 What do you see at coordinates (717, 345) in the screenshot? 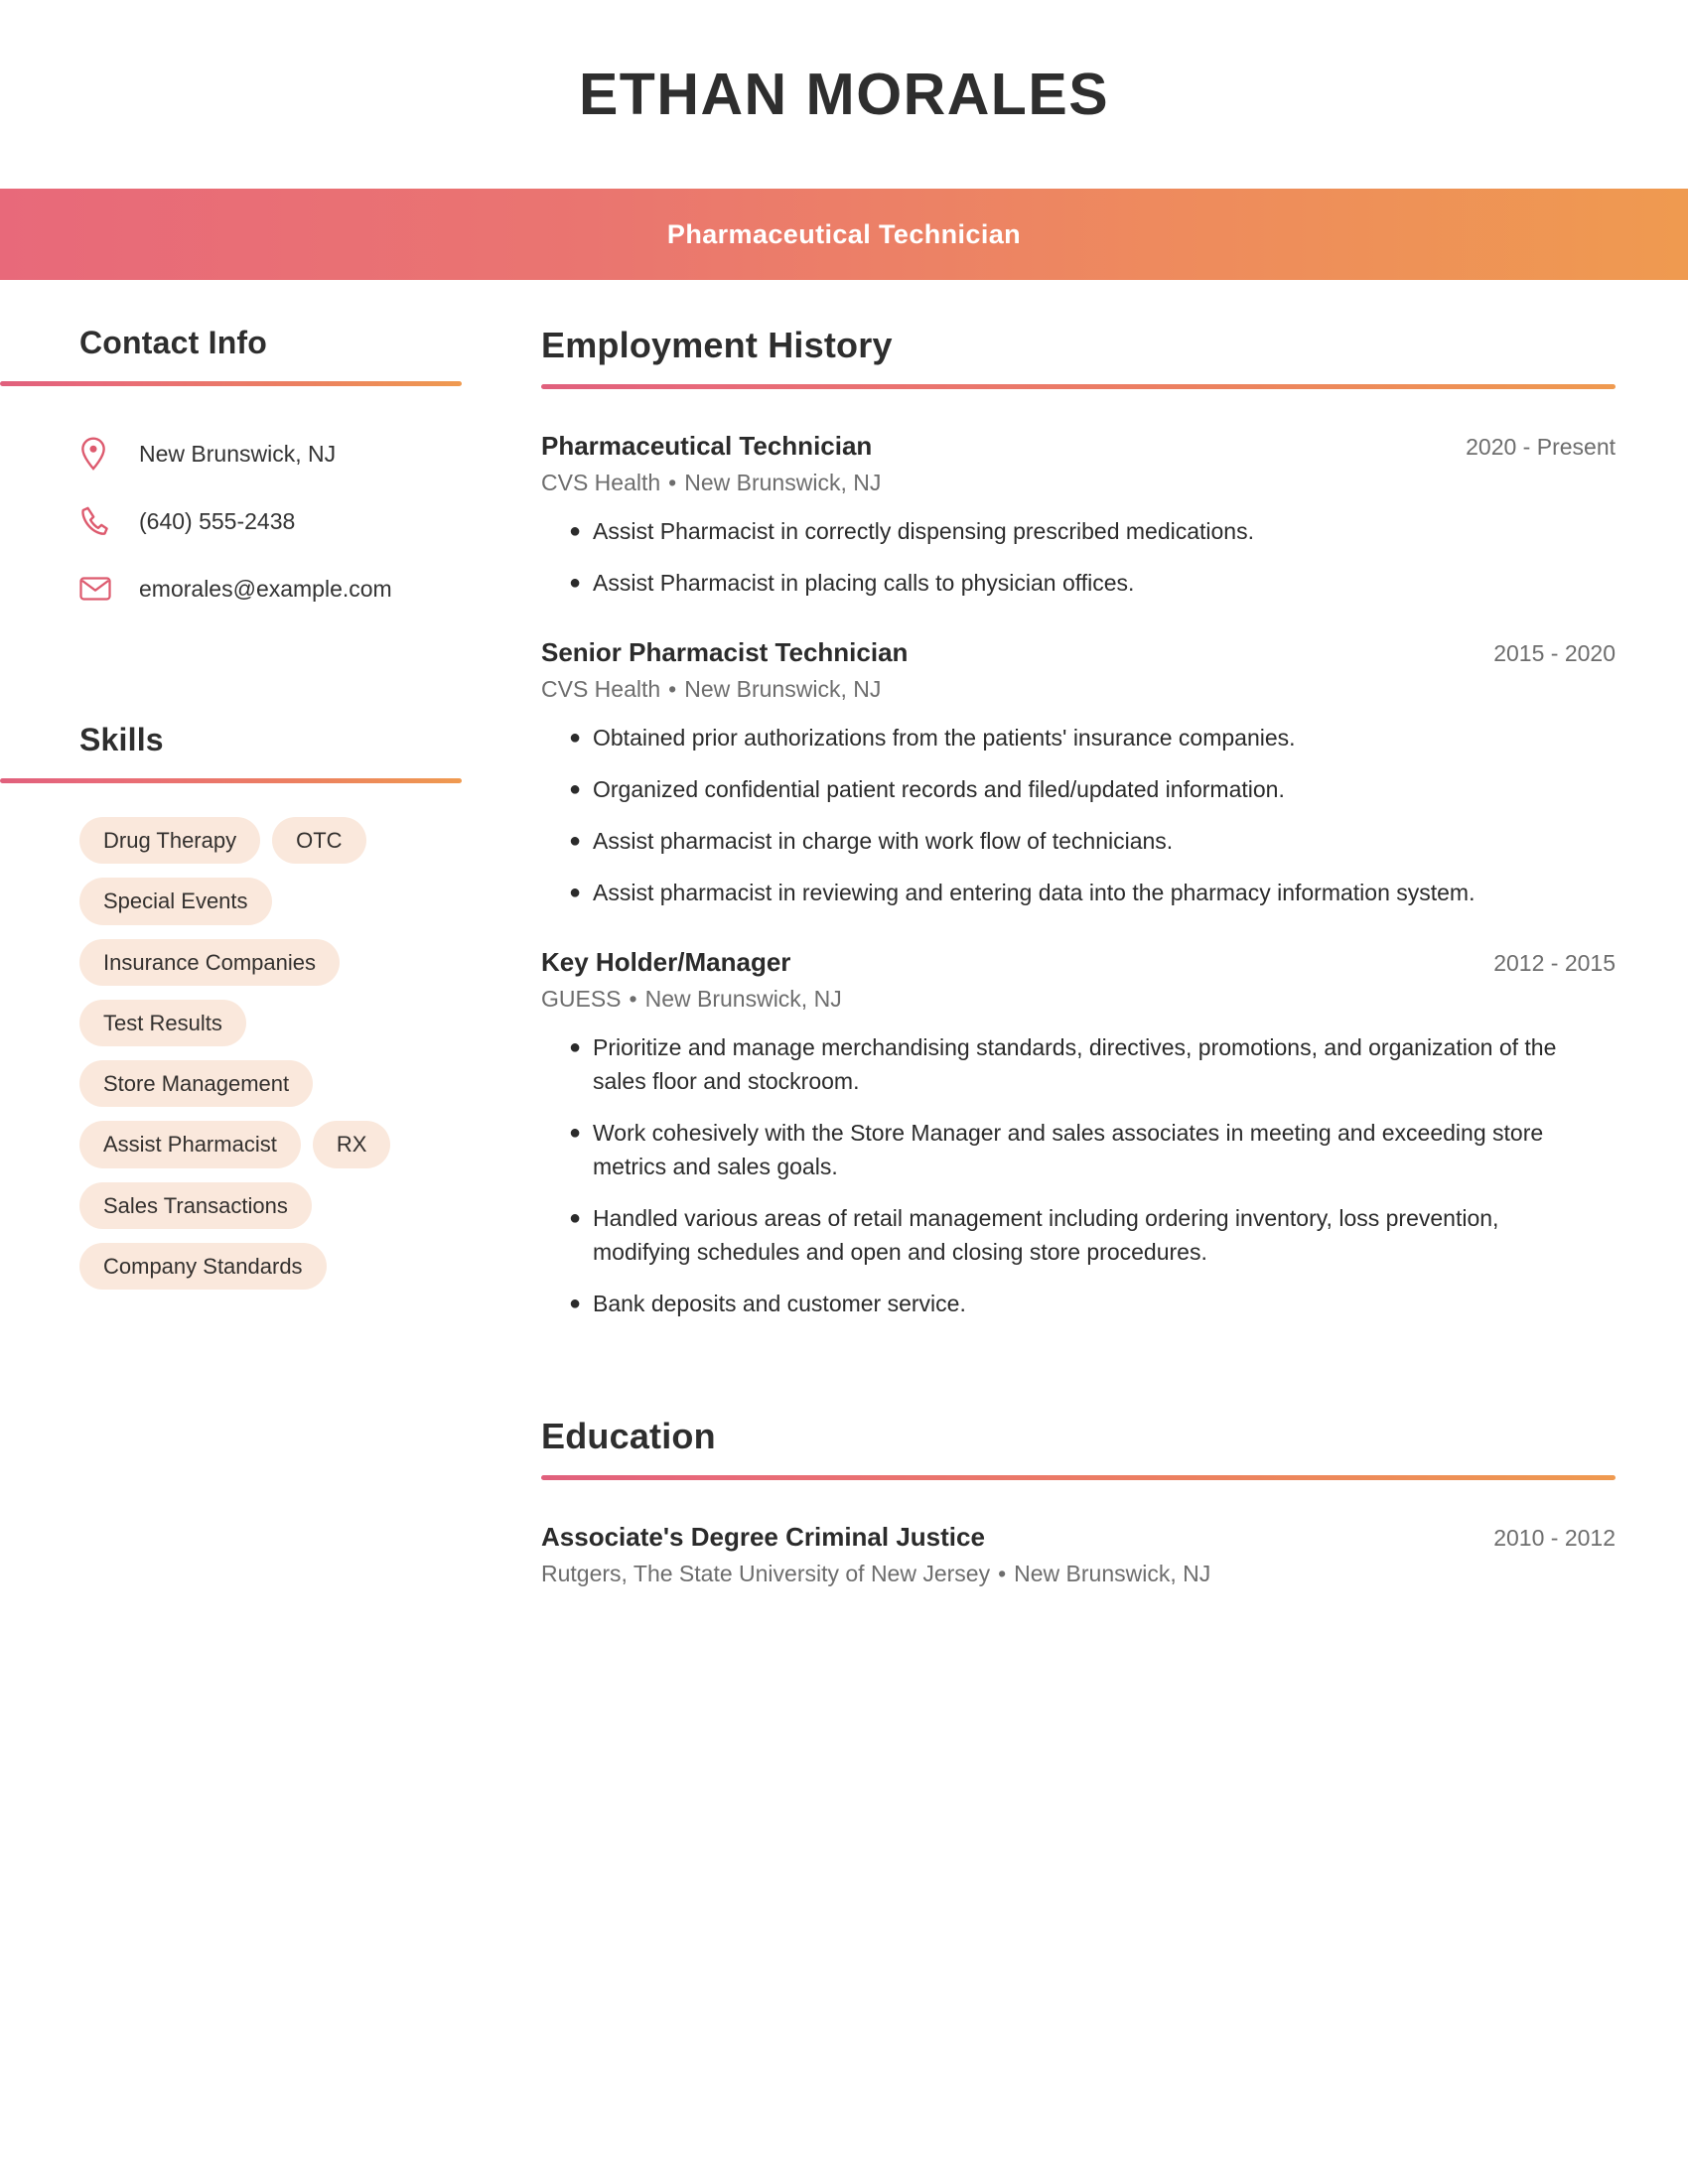
I see `employment-heading: Employment History` at bounding box center [717, 345].